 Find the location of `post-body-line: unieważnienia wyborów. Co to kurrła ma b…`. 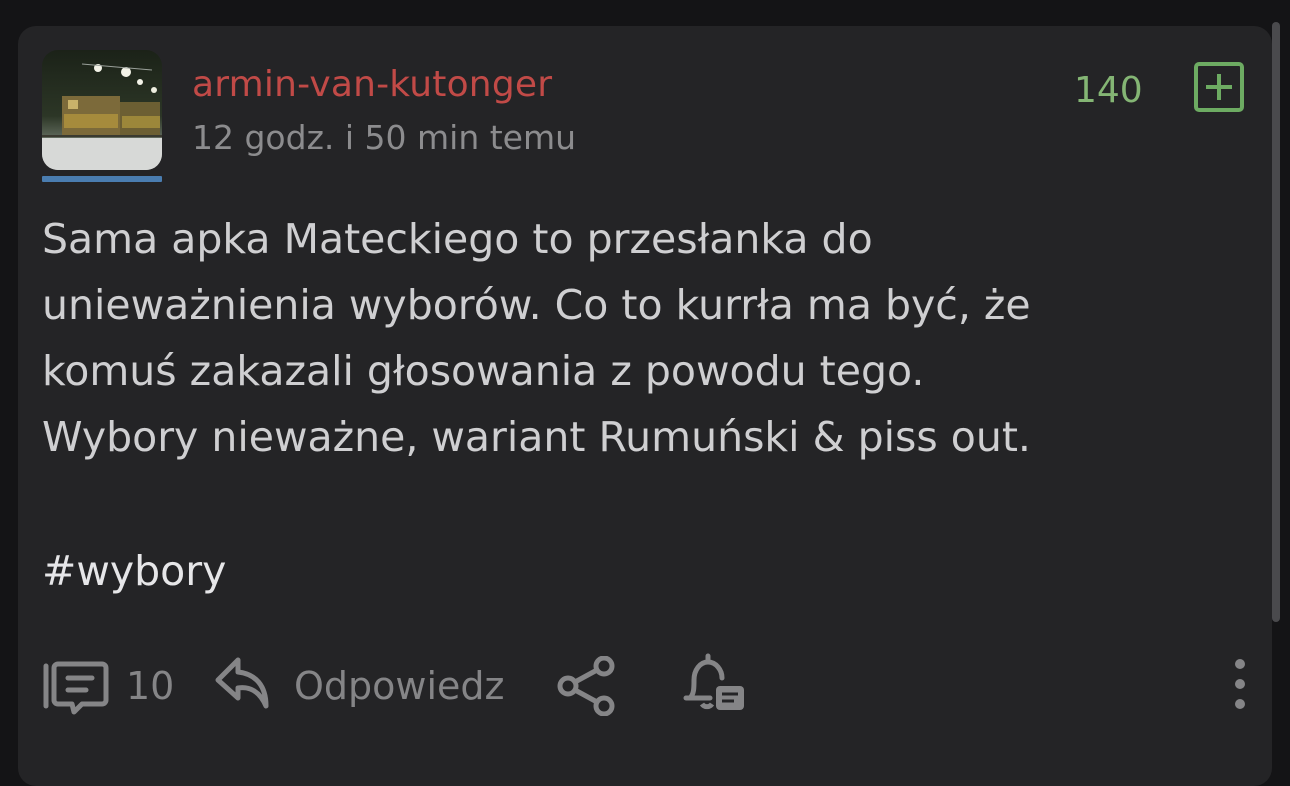

post-body-line: unieważnienia wyborów. Co to kurrła ma b… is located at coordinates (536, 305).